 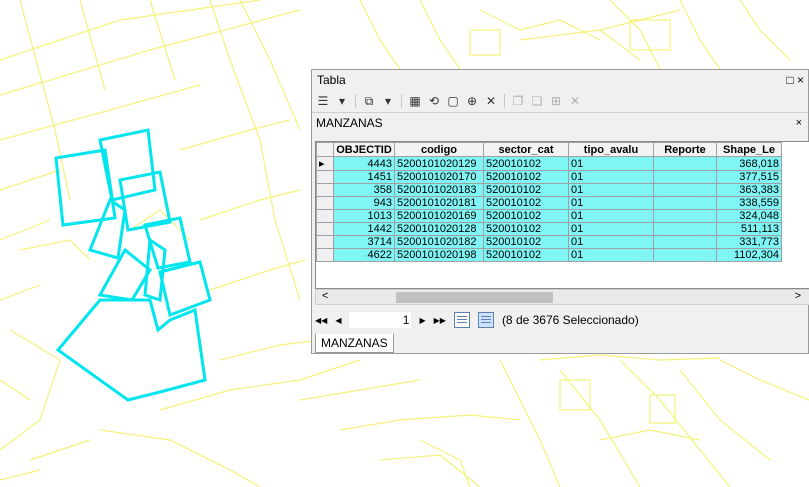 What do you see at coordinates (325, 149) in the screenshot?
I see `row-selector-header` at bounding box center [325, 149].